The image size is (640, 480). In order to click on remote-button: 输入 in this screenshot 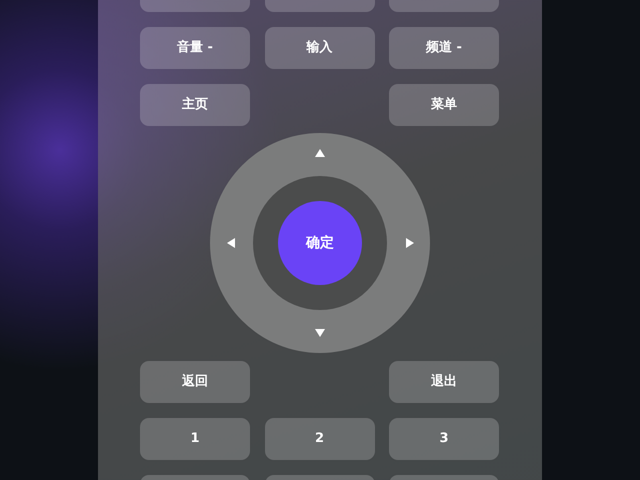, I will do `click(319, 48)`.